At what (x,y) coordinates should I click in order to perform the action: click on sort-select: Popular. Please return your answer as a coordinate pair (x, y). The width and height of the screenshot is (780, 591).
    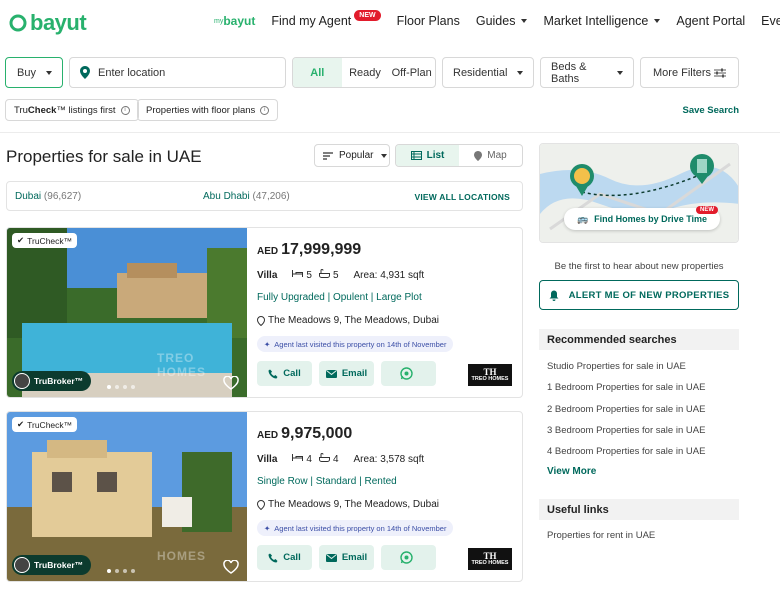
    Looking at the image, I should click on (352, 155).